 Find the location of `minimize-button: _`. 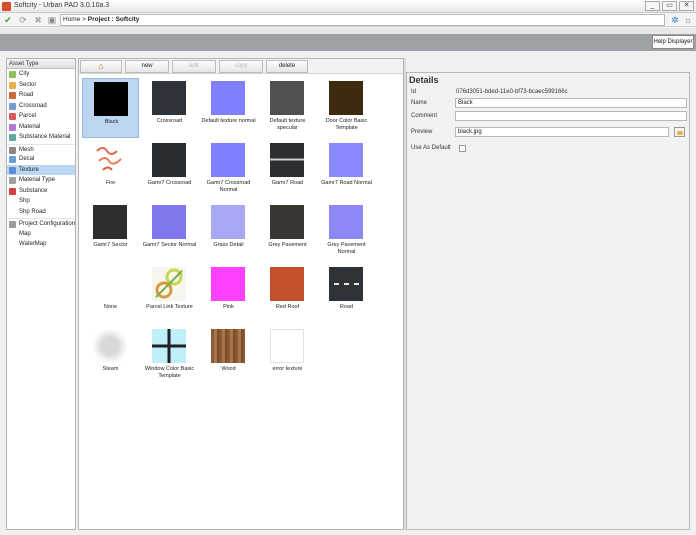

minimize-button: _ is located at coordinates (652, 6).